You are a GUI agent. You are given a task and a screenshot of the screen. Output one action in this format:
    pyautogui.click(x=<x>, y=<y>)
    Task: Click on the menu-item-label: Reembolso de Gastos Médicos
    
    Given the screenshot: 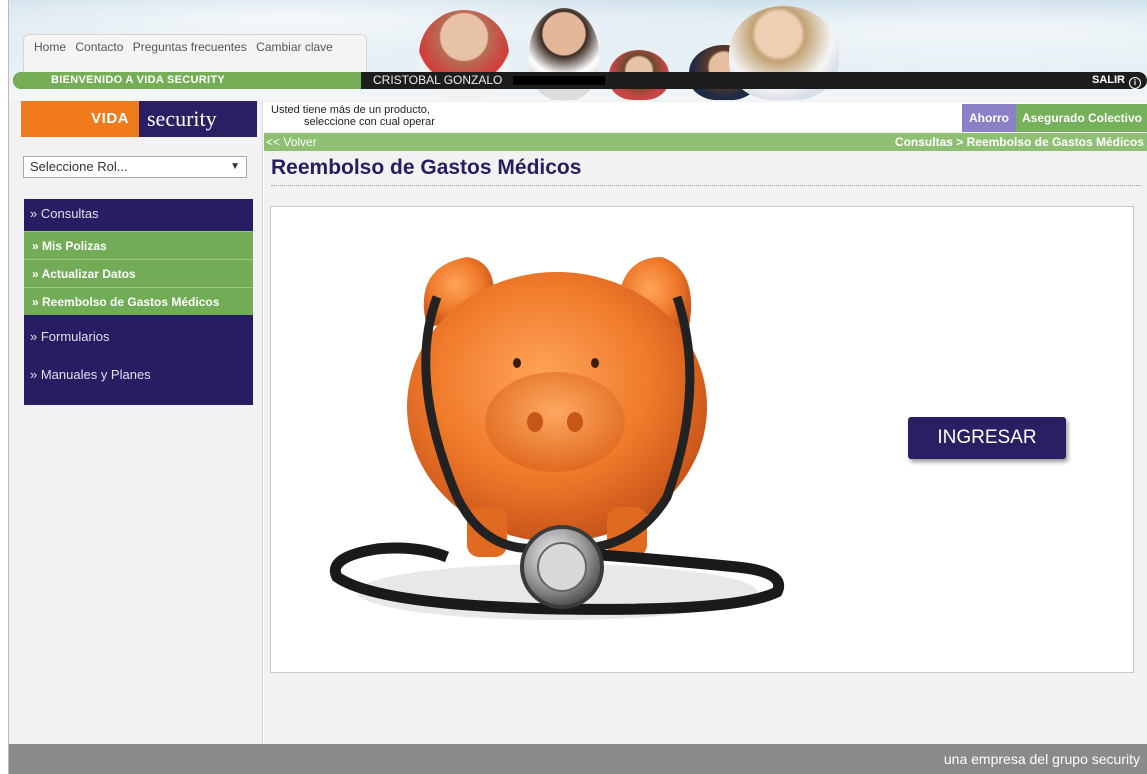 What is the action you would take?
    pyautogui.click(x=131, y=302)
    